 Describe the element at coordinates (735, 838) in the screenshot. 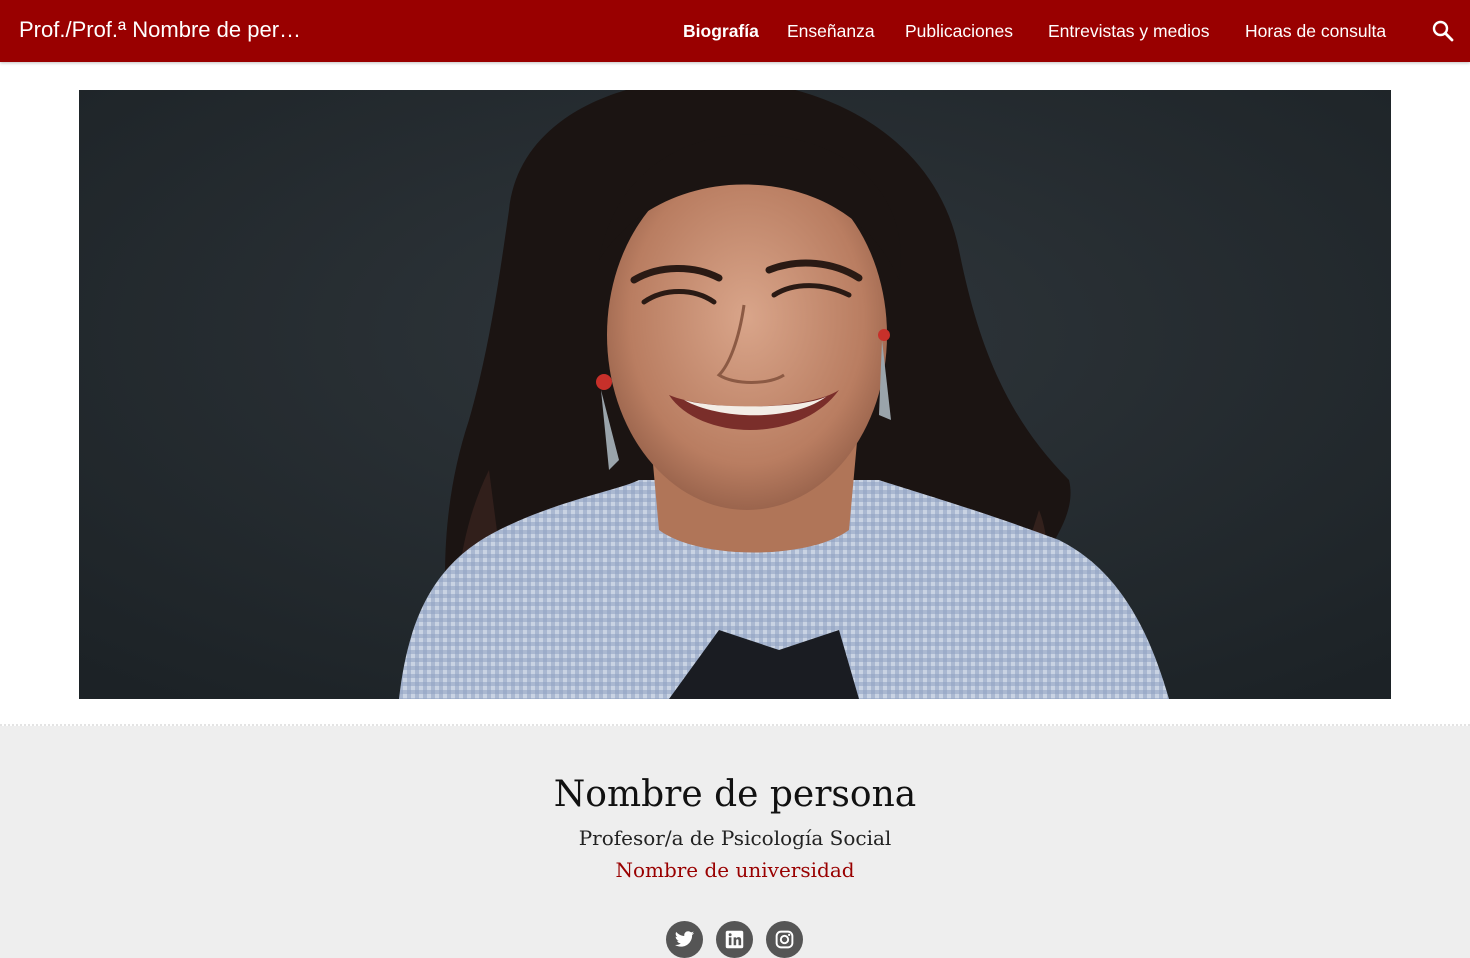

I see `person-role: Profesor/a de Psicología Social` at that location.